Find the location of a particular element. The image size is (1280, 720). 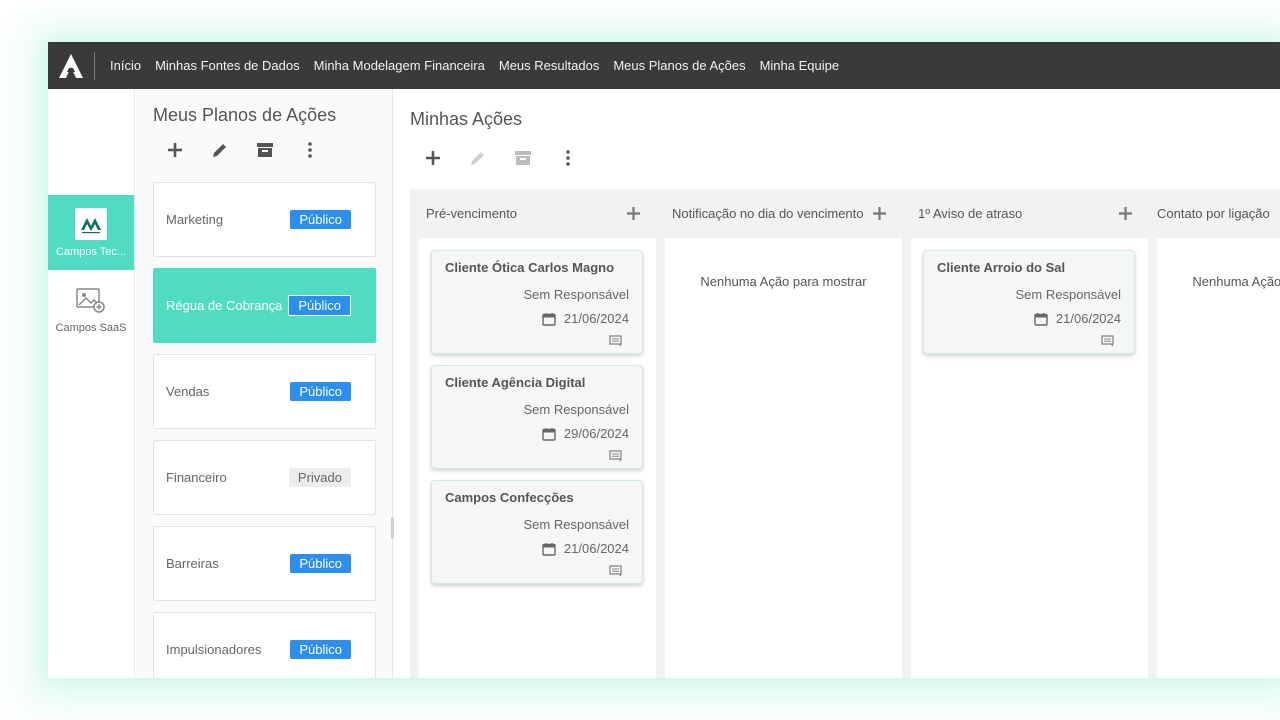

plan-card-regua-de-cobranca: Régua de Cobrança Público is located at coordinates (264, 305).